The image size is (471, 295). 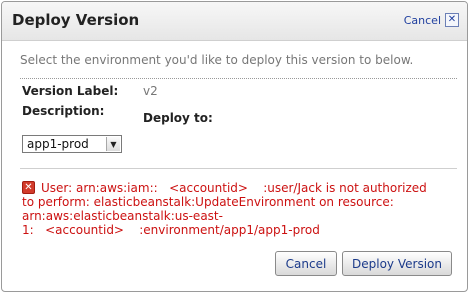 I want to click on chevron-down-icon: ▼, so click(x=113, y=144).